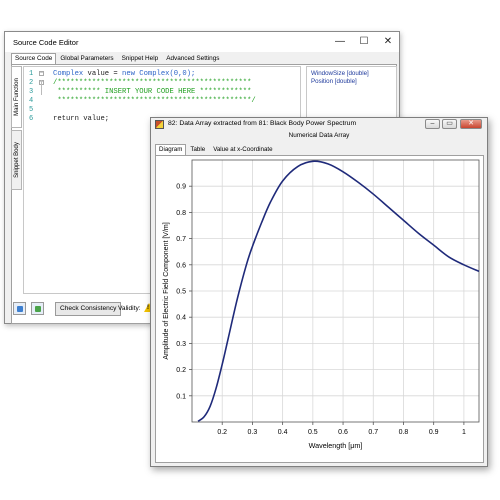 Image resolution: width=500 pixels, height=500 pixels. What do you see at coordinates (242, 149) in the screenshot?
I see `tab-value-at-x: Value at x-Coordinate` at bounding box center [242, 149].